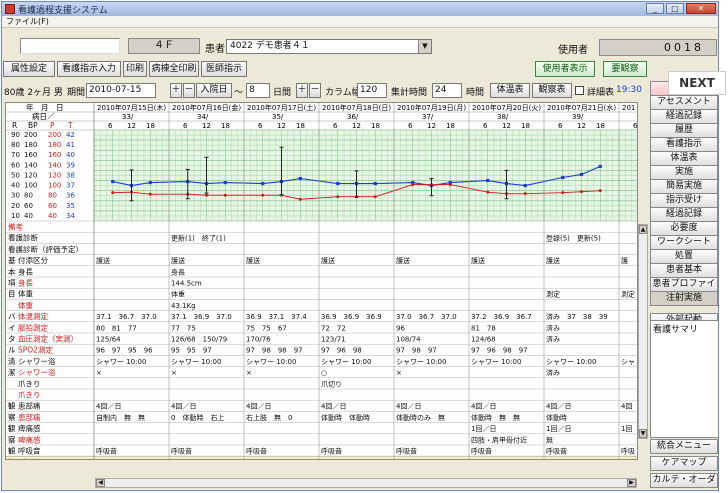  What do you see at coordinates (366, 483) in the screenshot?
I see `horizontal-scrollbar: ◀ ▶` at bounding box center [366, 483].